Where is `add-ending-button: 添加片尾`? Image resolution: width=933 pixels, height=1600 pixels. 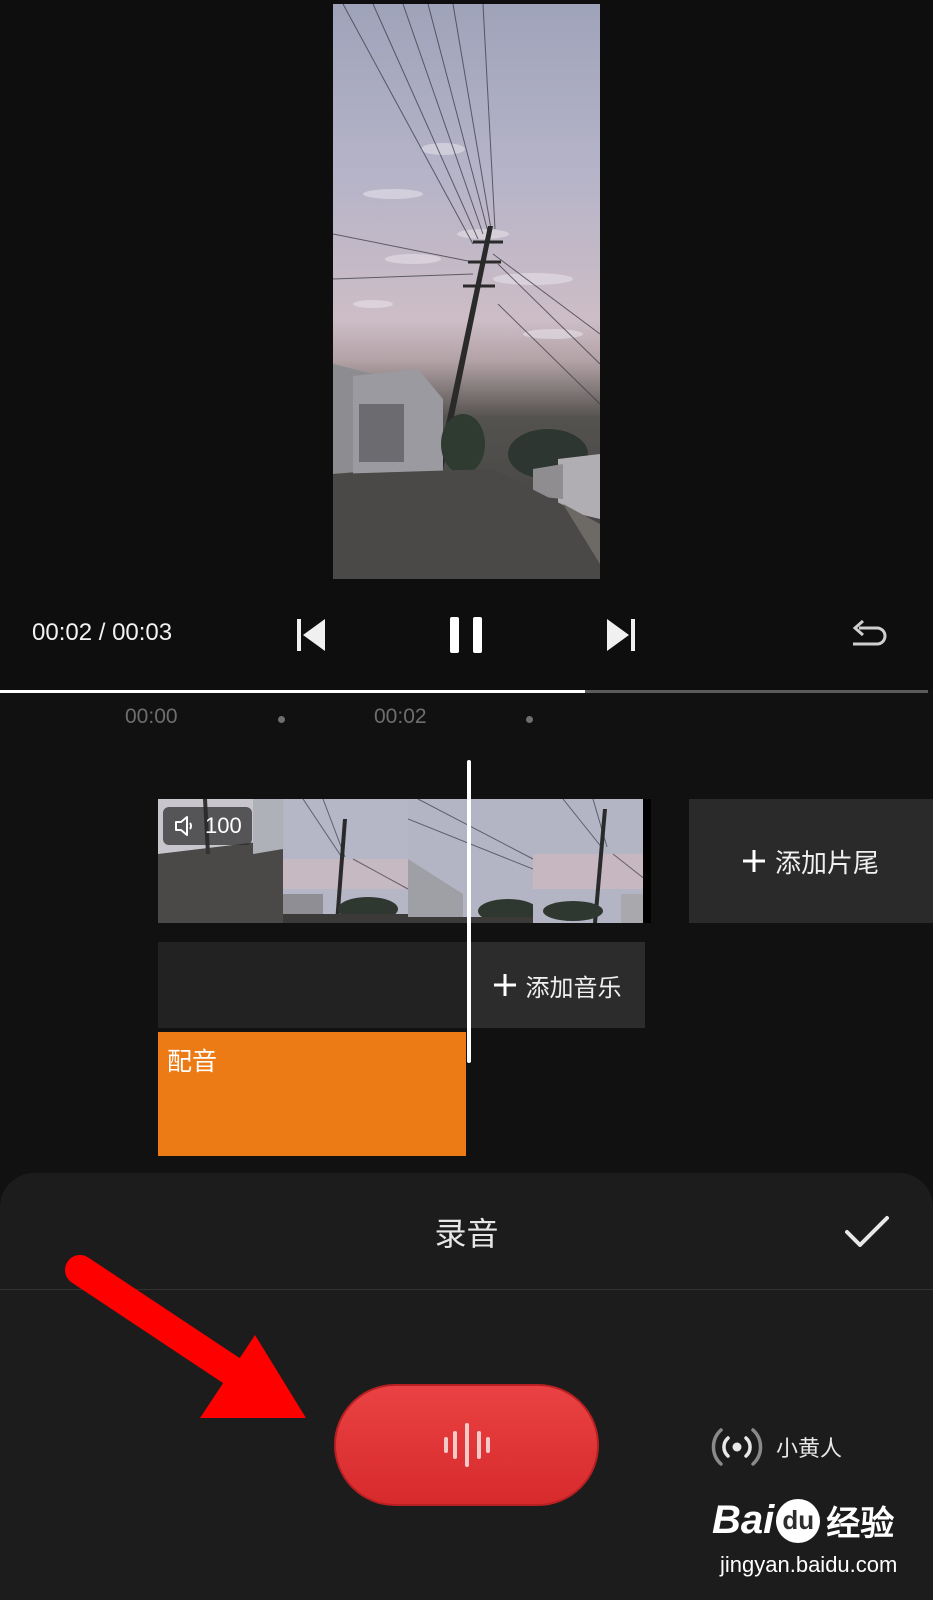 add-ending-button: 添加片尾 is located at coordinates (811, 861).